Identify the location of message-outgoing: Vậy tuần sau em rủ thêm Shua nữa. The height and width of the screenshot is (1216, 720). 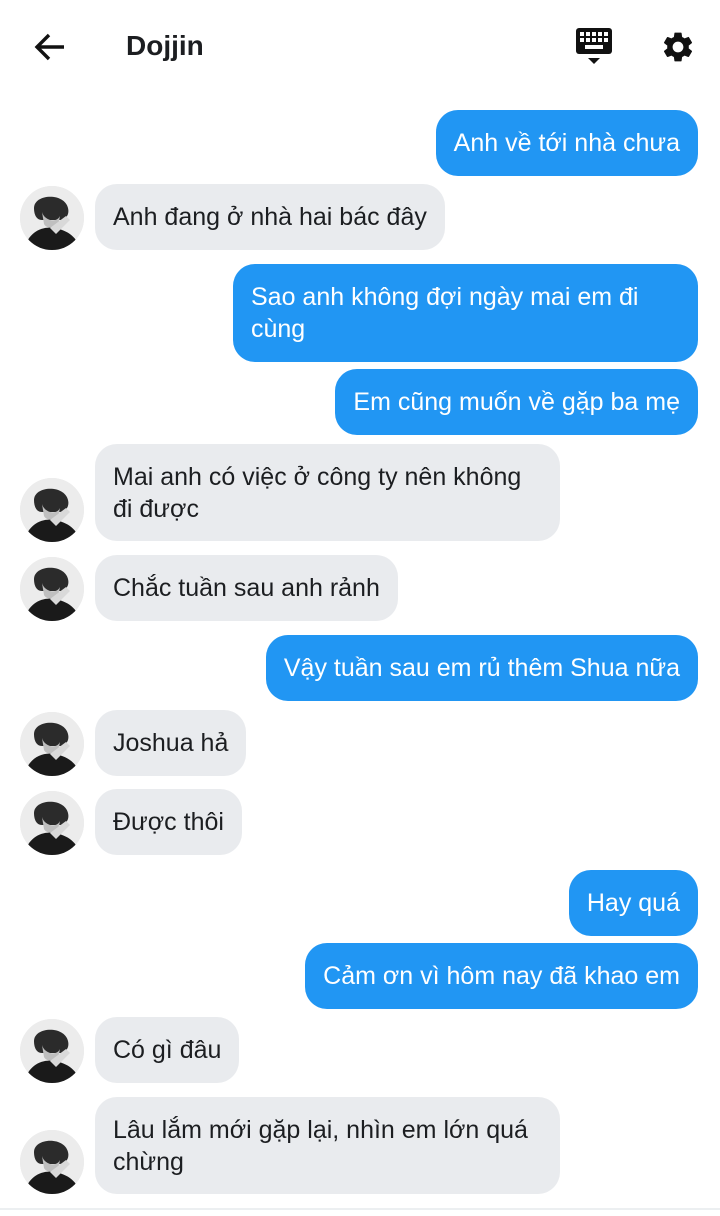
(481, 668).